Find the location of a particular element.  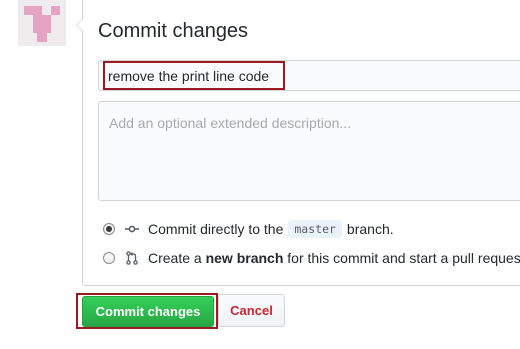

form-title: Commit changes is located at coordinates (173, 31).